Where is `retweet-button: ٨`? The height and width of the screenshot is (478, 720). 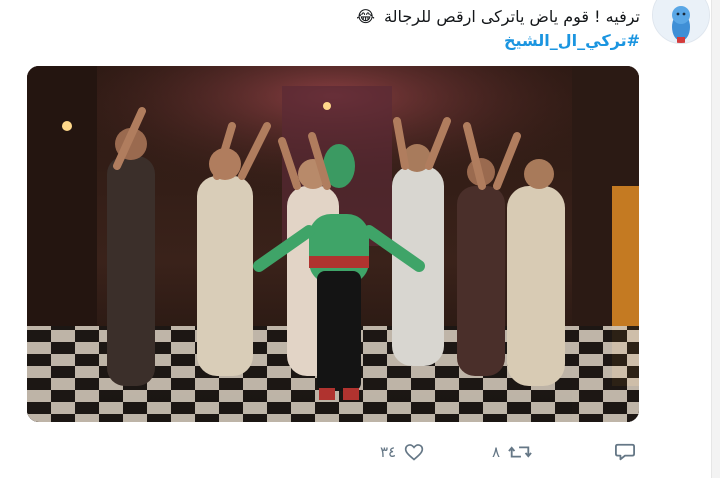
retweet-button: ٨ is located at coordinates (512, 452).